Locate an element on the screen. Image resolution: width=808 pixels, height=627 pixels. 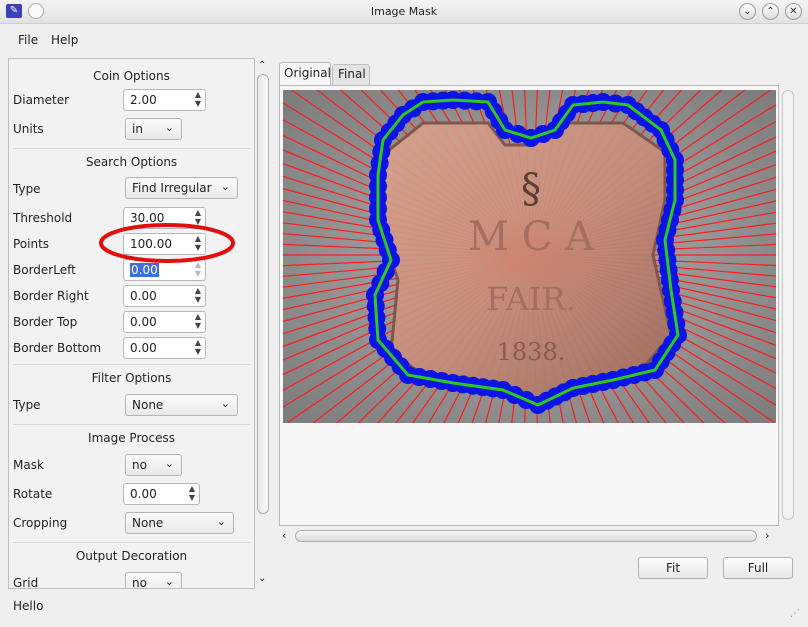
border-right-spinbox: 0.00 ▲ ▼ is located at coordinates (164, 296).